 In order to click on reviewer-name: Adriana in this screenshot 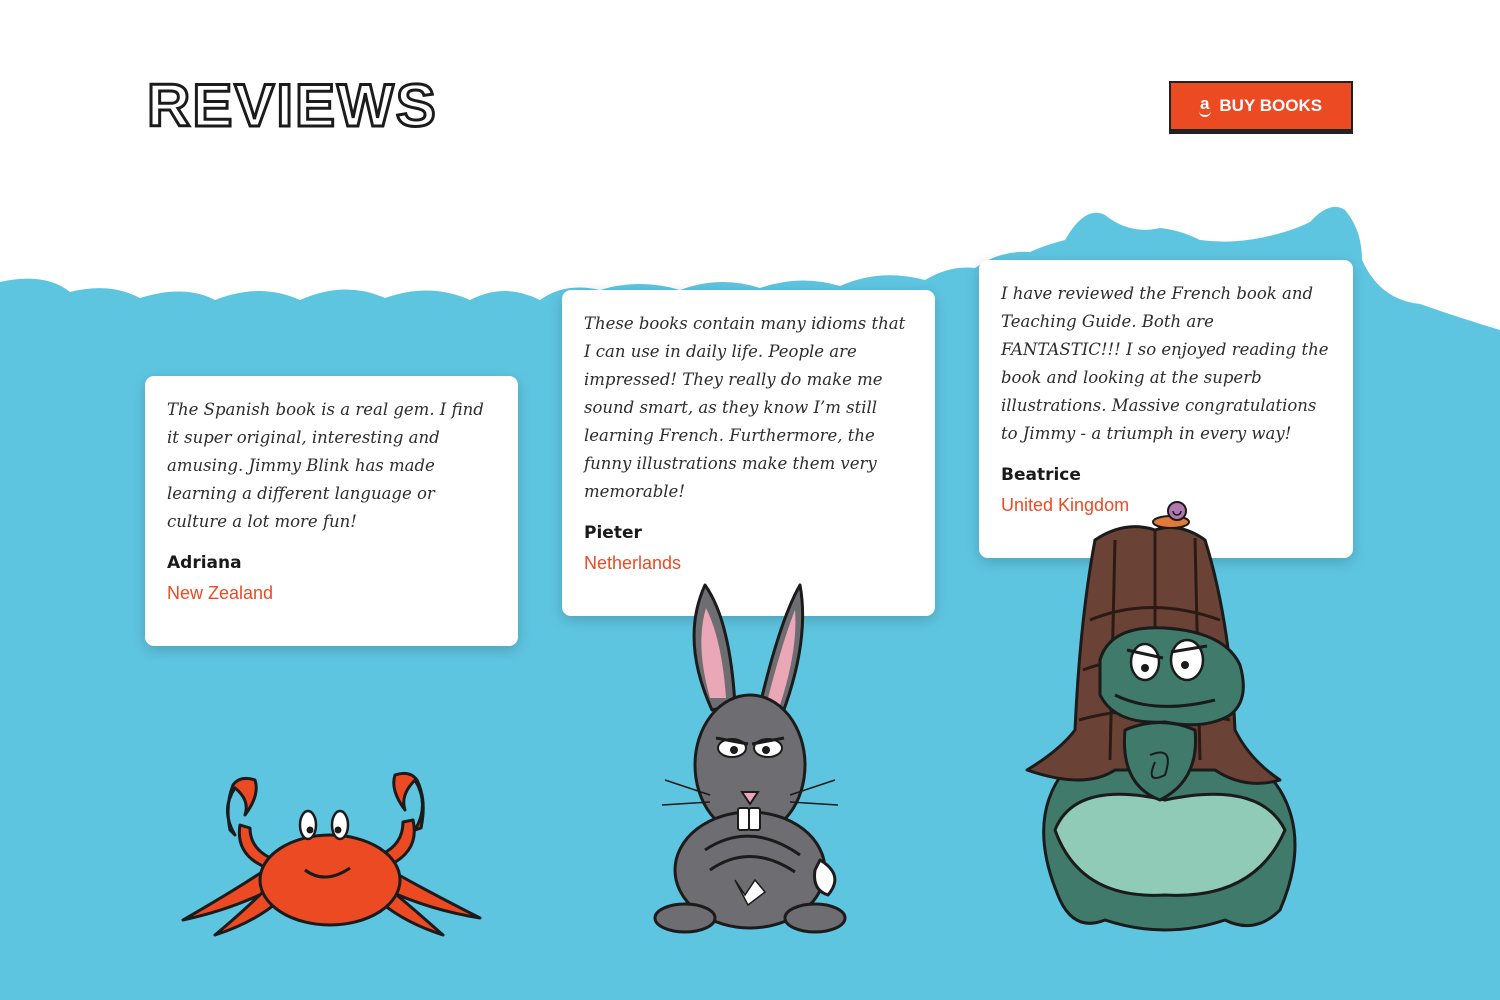, I will do `click(204, 563)`.